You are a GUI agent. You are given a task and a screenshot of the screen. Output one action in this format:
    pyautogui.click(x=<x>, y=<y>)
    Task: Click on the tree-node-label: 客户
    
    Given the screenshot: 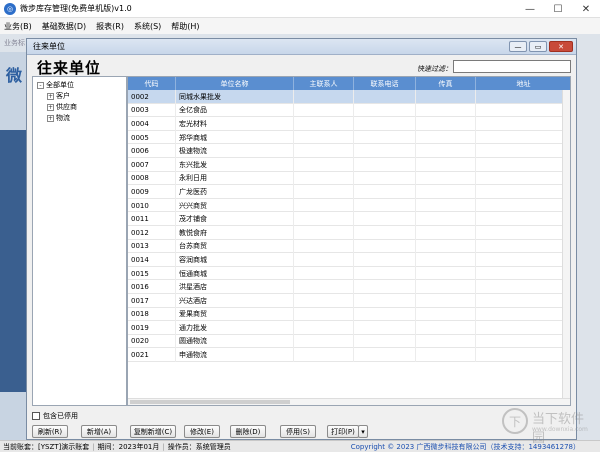 What is the action you would take?
    pyautogui.click(x=63, y=96)
    